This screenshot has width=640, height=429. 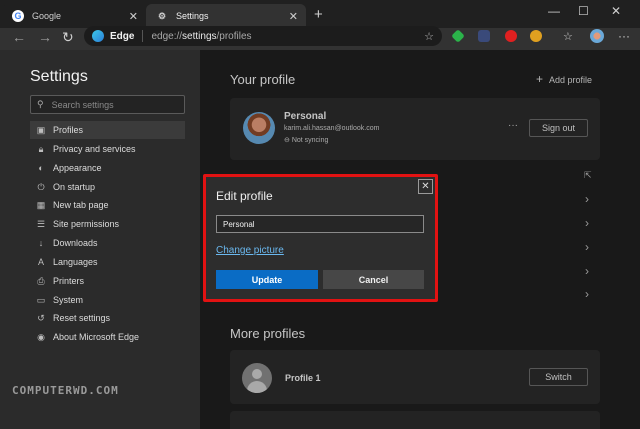 I want to click on tab-title: Settings, so click(x=192, y=16).